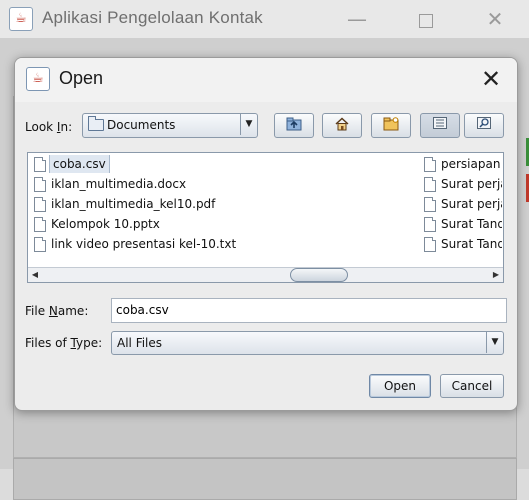 This screenshot has width=529, height=500. Describe the element at coordinates (227, 224) in the screenshot. I see `list-item: Kelompok 10.pptx` at that location.